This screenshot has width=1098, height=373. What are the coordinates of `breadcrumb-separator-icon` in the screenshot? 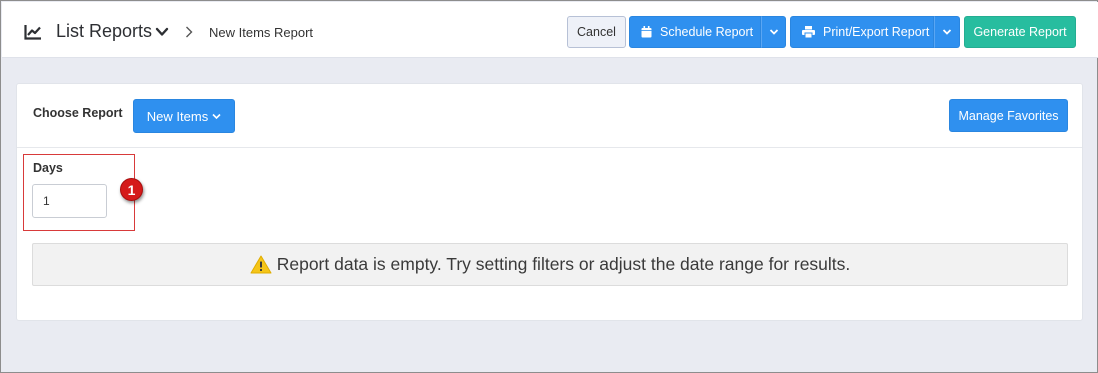 It's located at (189, 32).